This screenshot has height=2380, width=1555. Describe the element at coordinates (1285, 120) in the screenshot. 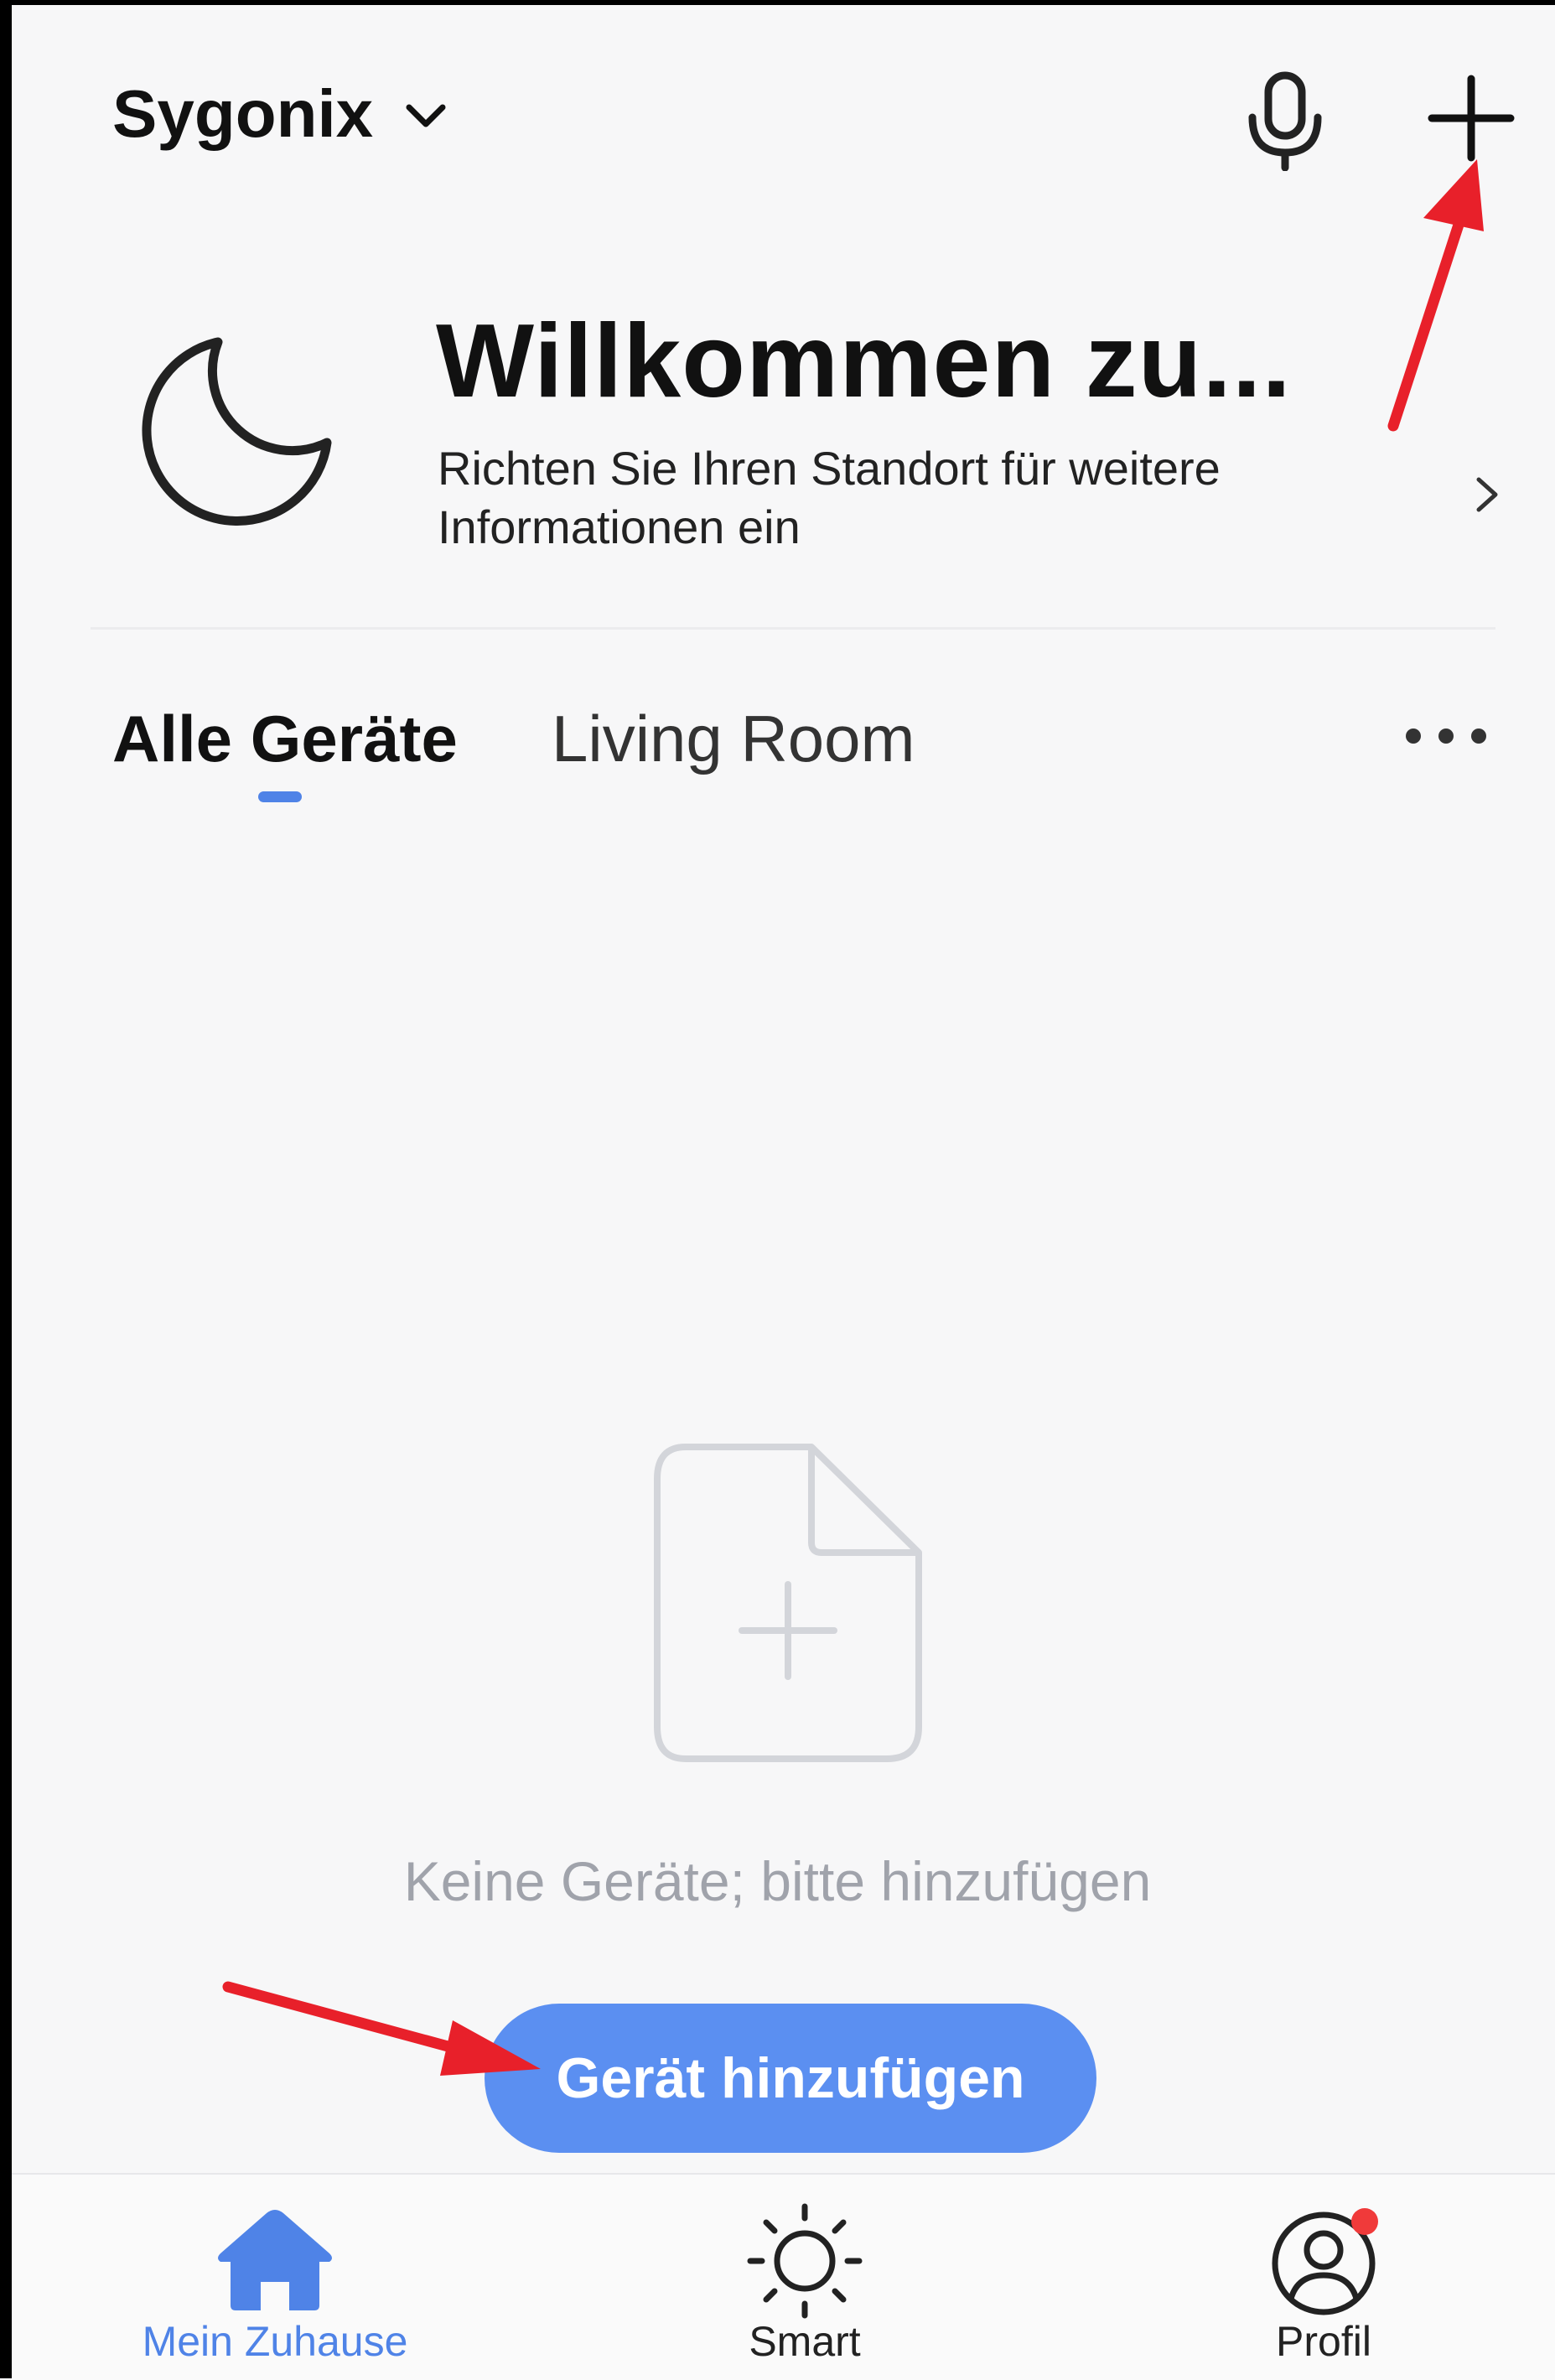

I see `microphone-icon` at that location.